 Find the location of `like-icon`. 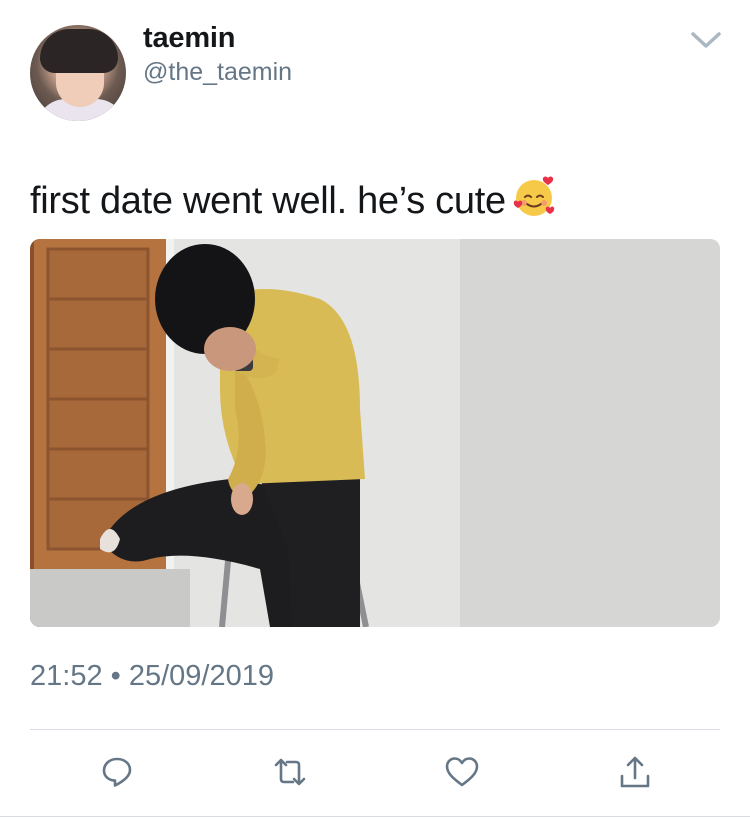

like-icon is located at coordinates (462, 772).